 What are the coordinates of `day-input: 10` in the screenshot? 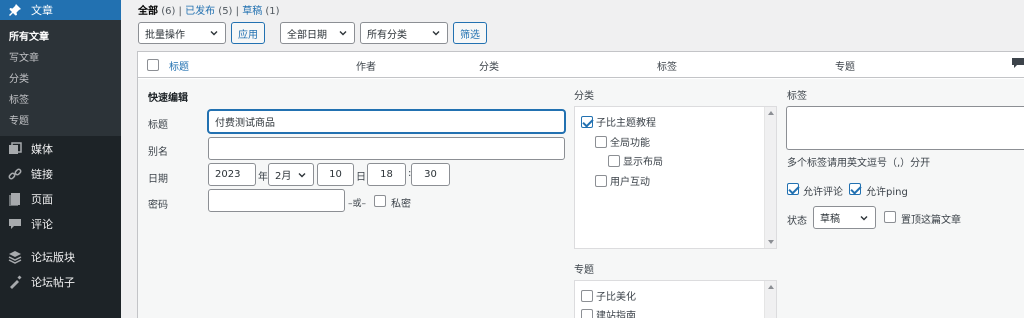 It's located at (335, 174).